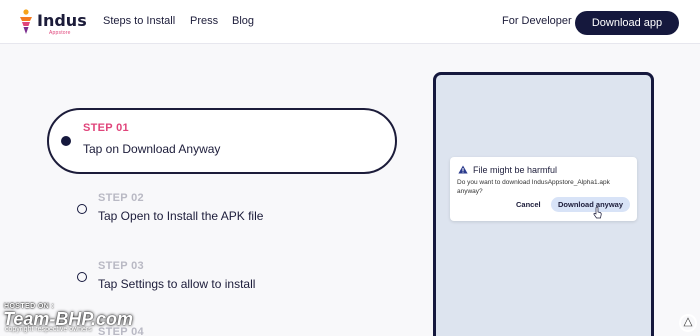 Image resolution: width=700 pixels, height=336 pixels. What do you see at coordinates (528, 204) in the screenshot?
I see `dialog-cancel-button: Cancel` at bounding box center [528, 204].